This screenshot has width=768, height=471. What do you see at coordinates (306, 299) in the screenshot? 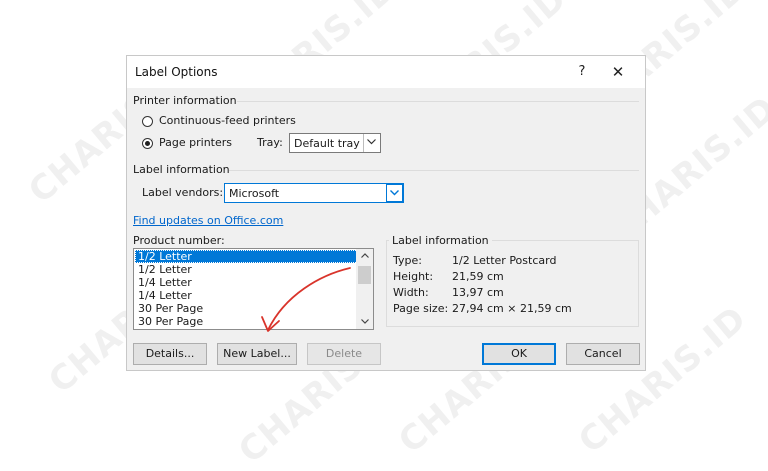
I see `annotation-arrow` at bounding box center [306, 299].